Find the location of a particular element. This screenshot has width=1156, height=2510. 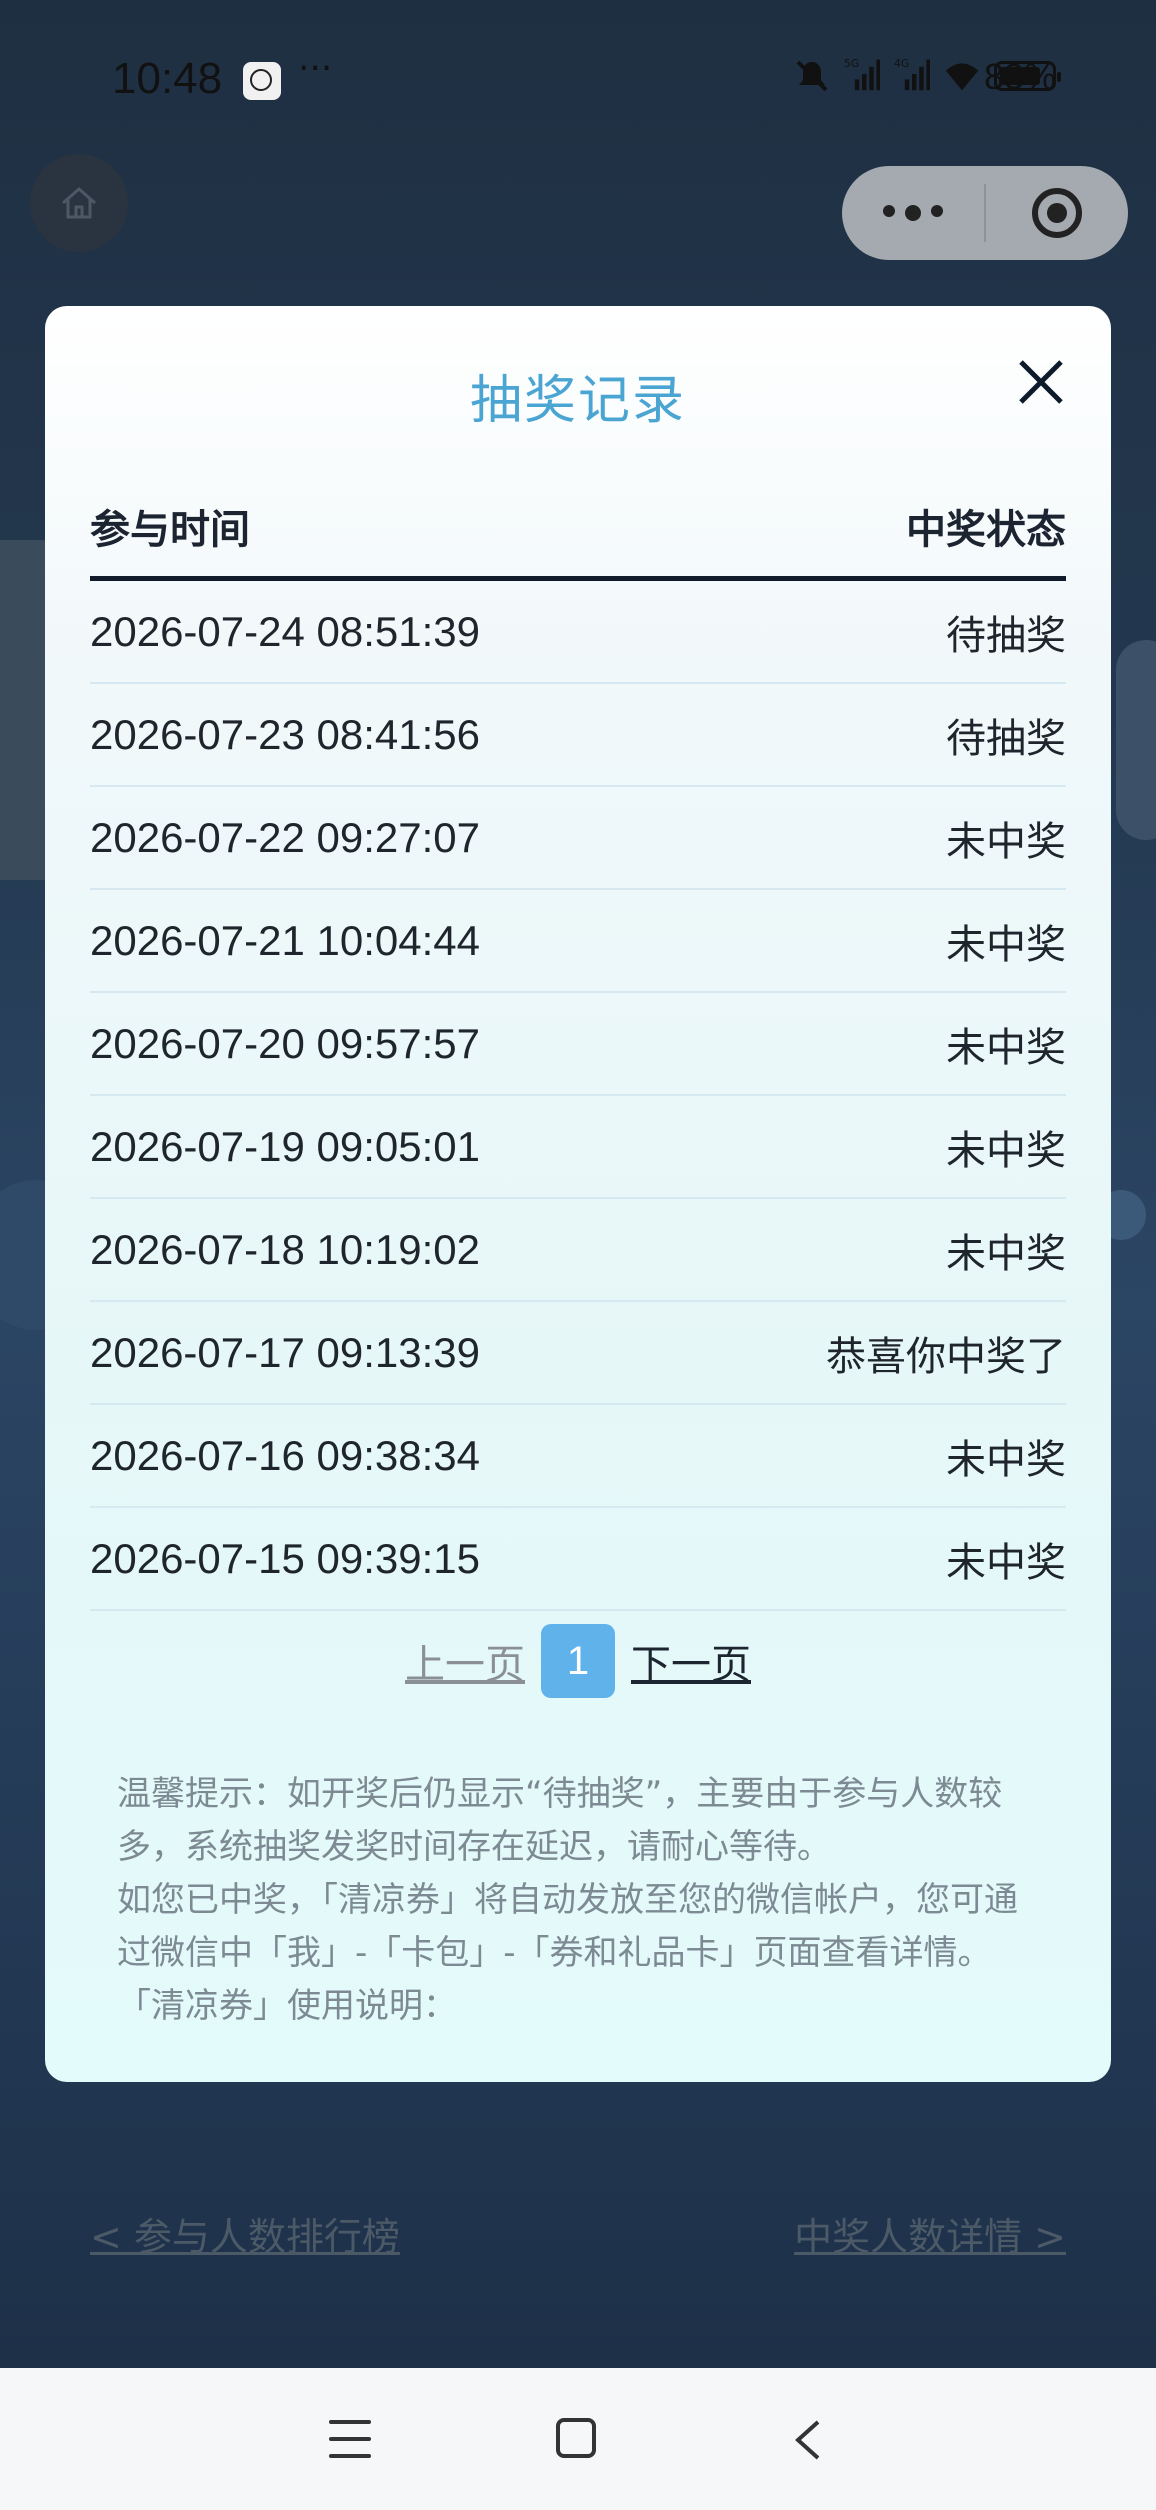

ranking-link: < 参与人数排行榜 is located at coordinates (245, 2232).